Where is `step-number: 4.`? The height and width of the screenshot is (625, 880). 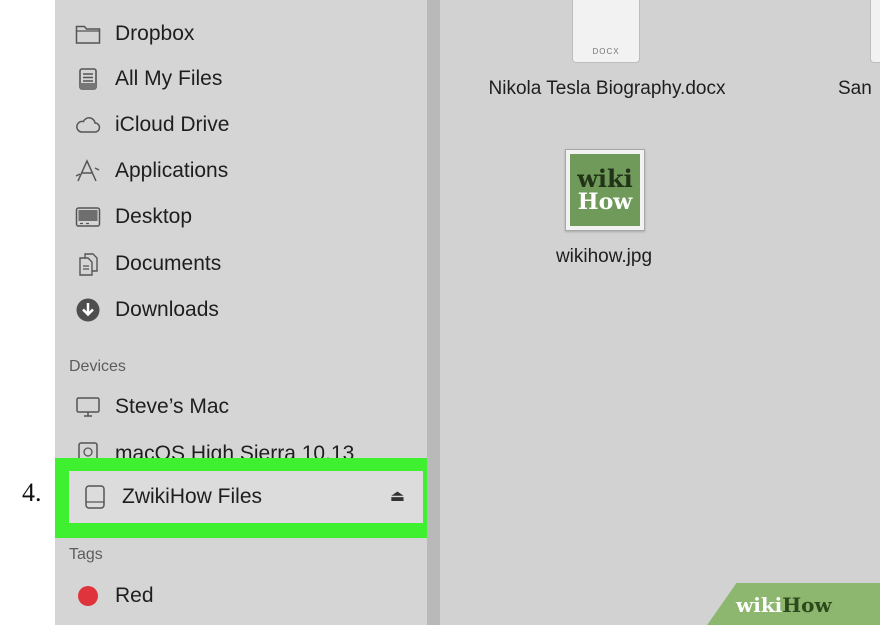
step-number: 4. is located at coordinates (32, 492).